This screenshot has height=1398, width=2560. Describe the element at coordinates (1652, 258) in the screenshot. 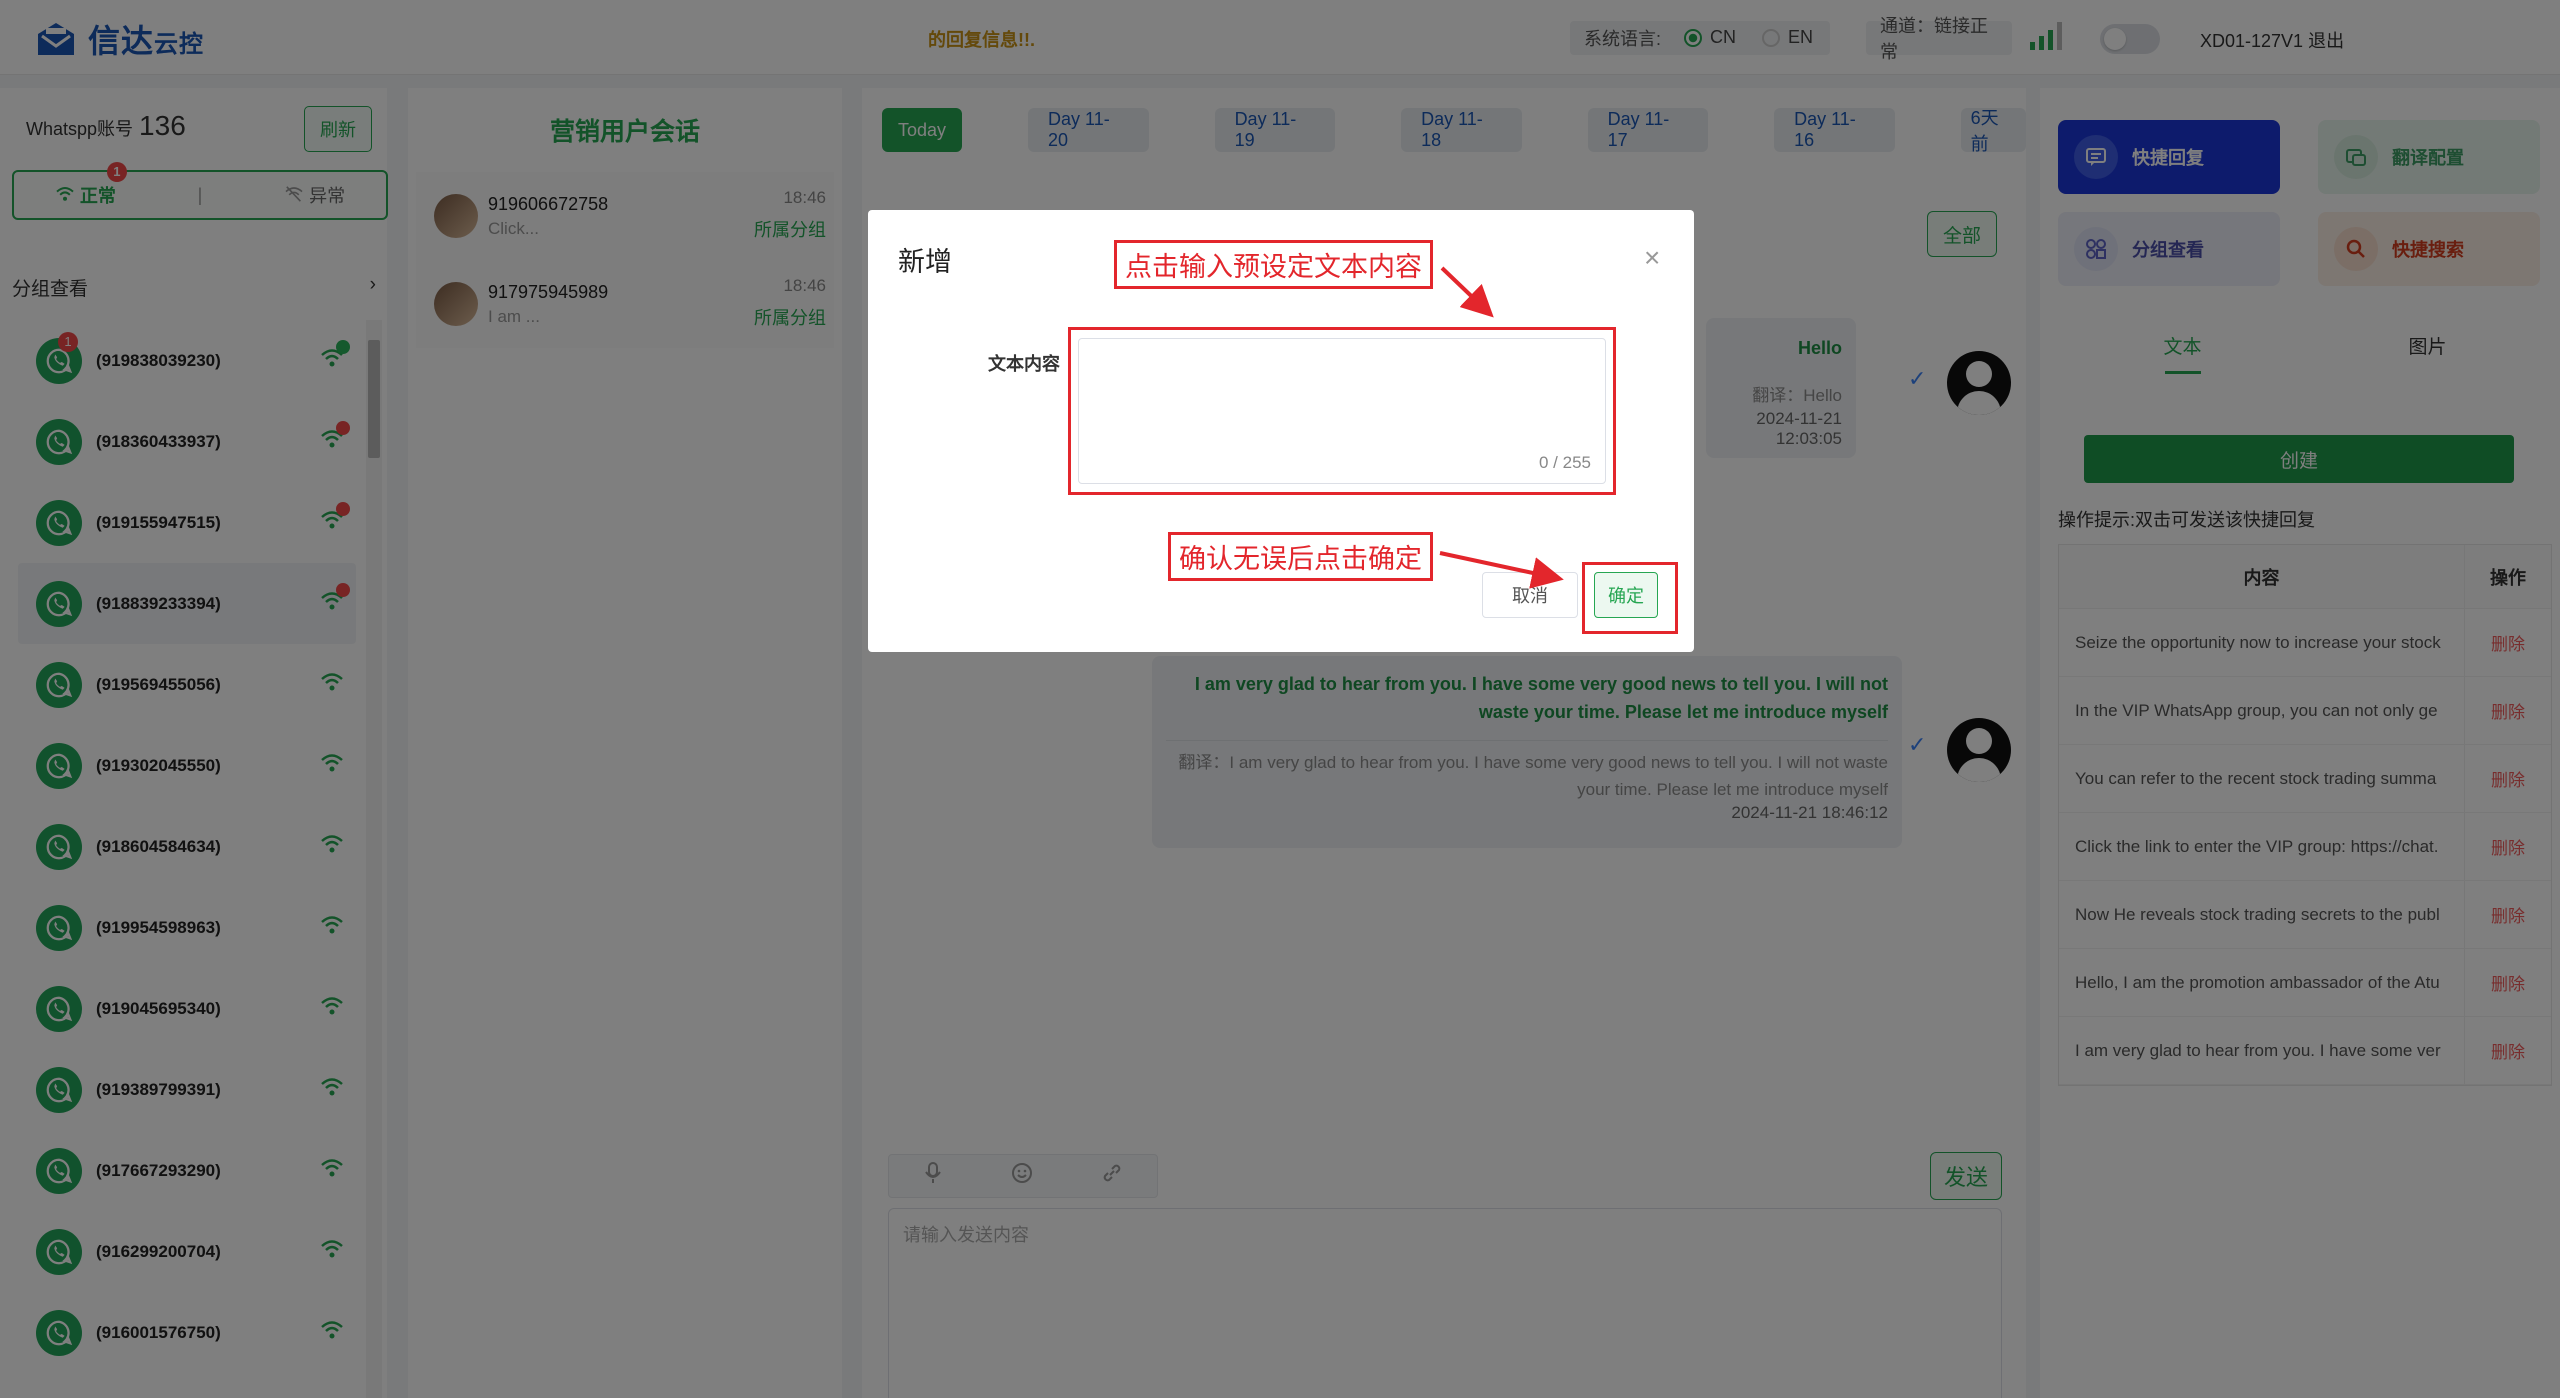

I see `close-icon: ×` at that location.